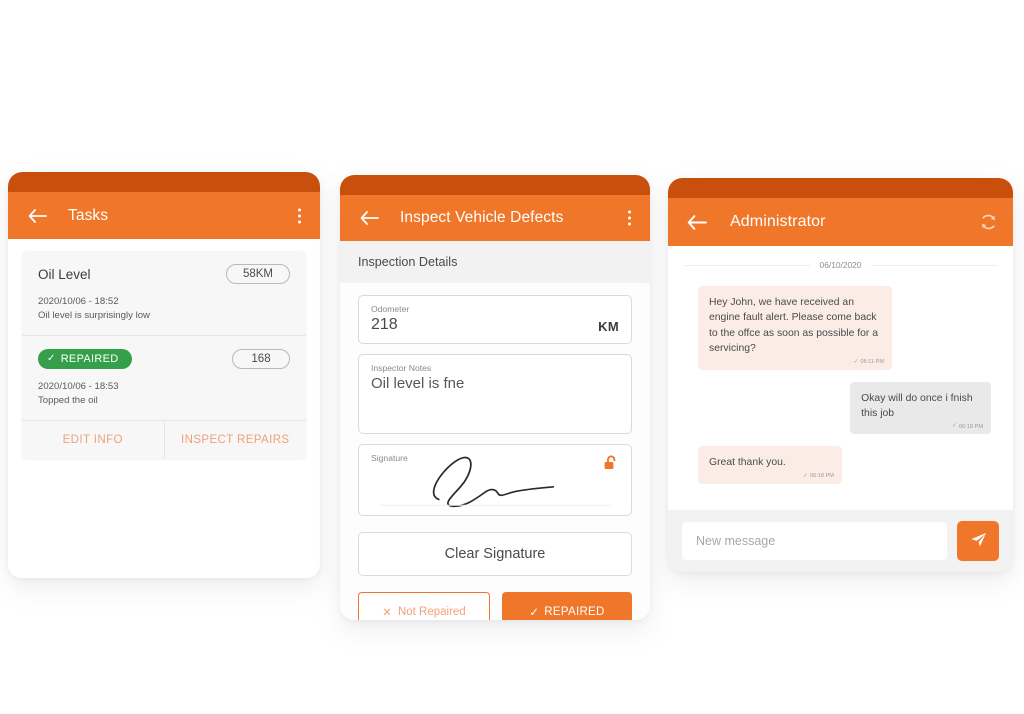  Describe the element at coordinates (68, 400) in the screenshot. I see `repair-note: Topped the oil` at that location.